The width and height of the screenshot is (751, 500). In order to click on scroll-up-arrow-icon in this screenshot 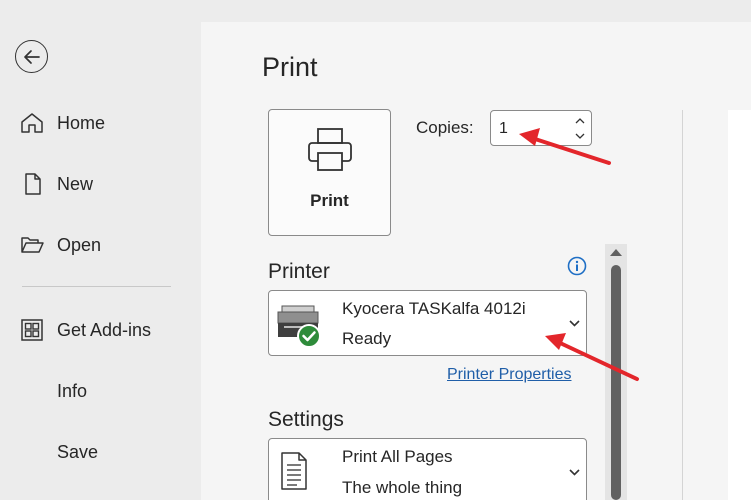, I will do `click(616, 252)`.